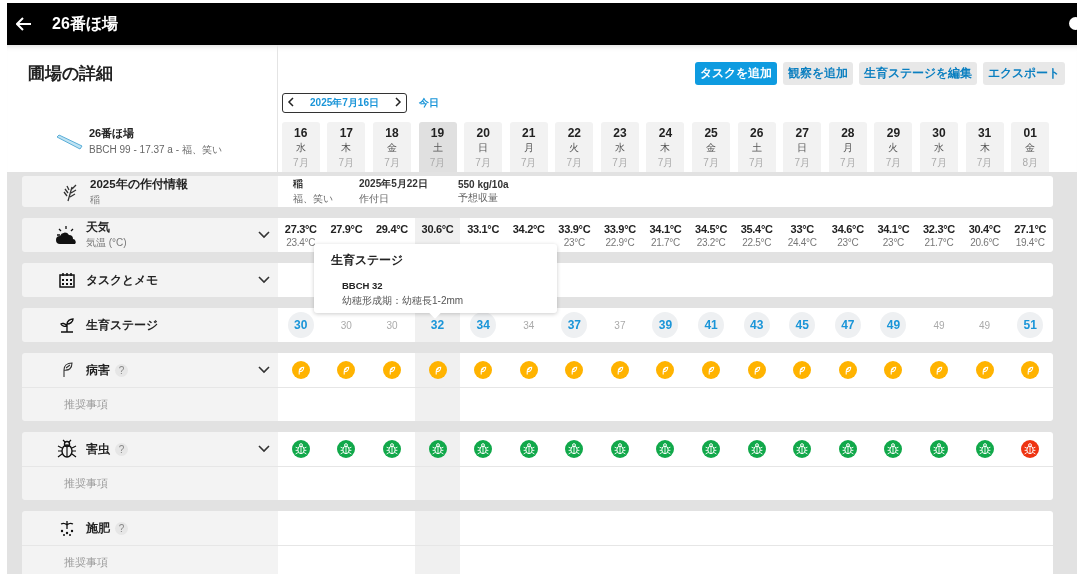 The image size is (1077, 574). I want to click on weekday: 火, so click(893, 148).